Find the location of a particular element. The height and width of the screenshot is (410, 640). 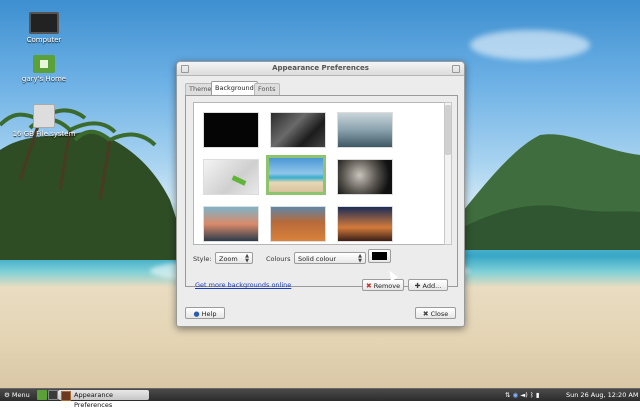

battery-icon: ▮ is located at coordinates (538, 395).